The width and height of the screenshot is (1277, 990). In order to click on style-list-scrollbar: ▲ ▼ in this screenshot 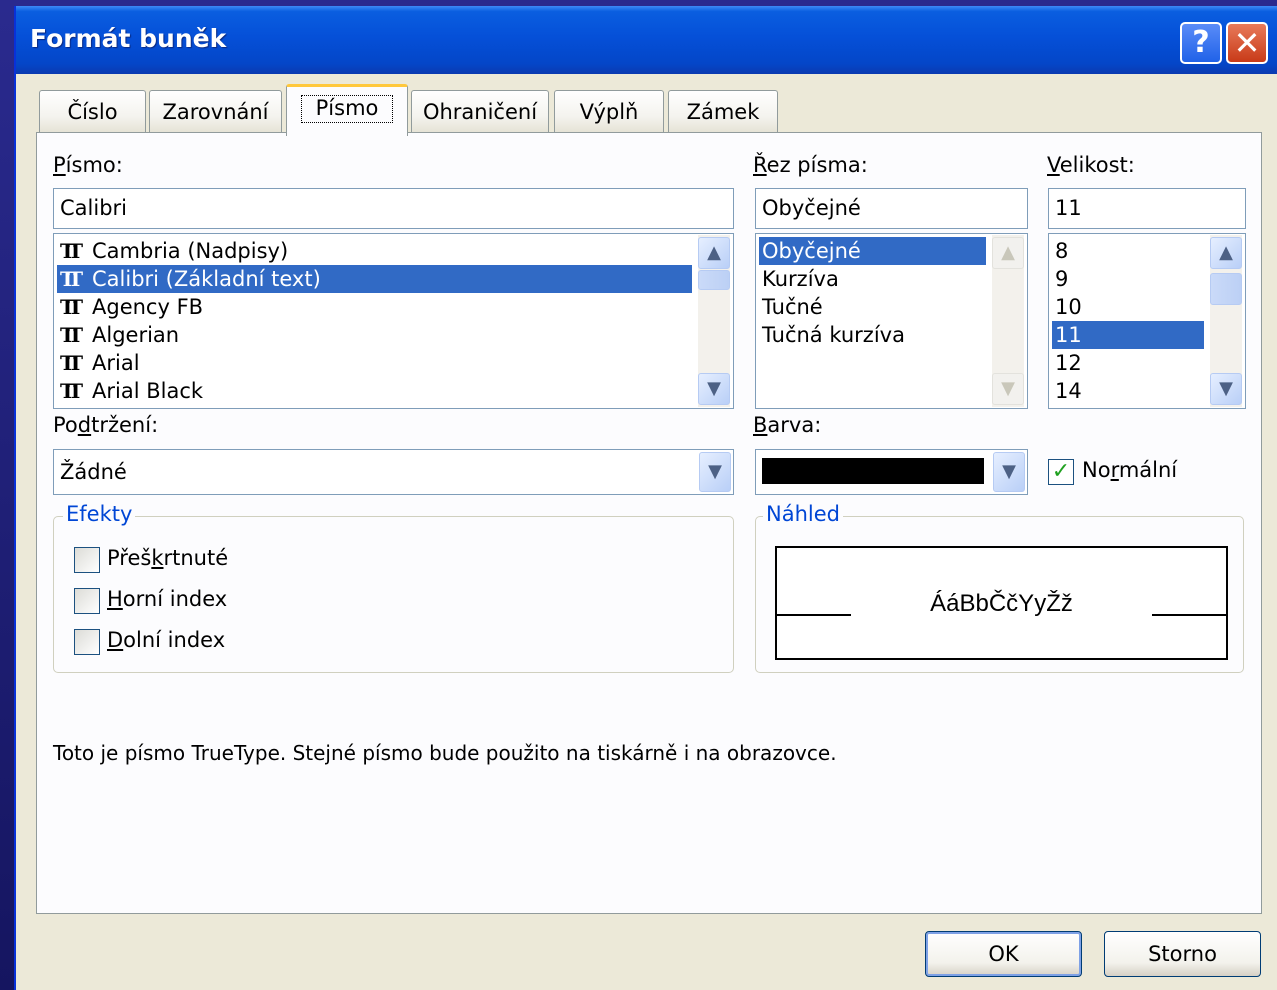, I will do `click(1008, 321)`.